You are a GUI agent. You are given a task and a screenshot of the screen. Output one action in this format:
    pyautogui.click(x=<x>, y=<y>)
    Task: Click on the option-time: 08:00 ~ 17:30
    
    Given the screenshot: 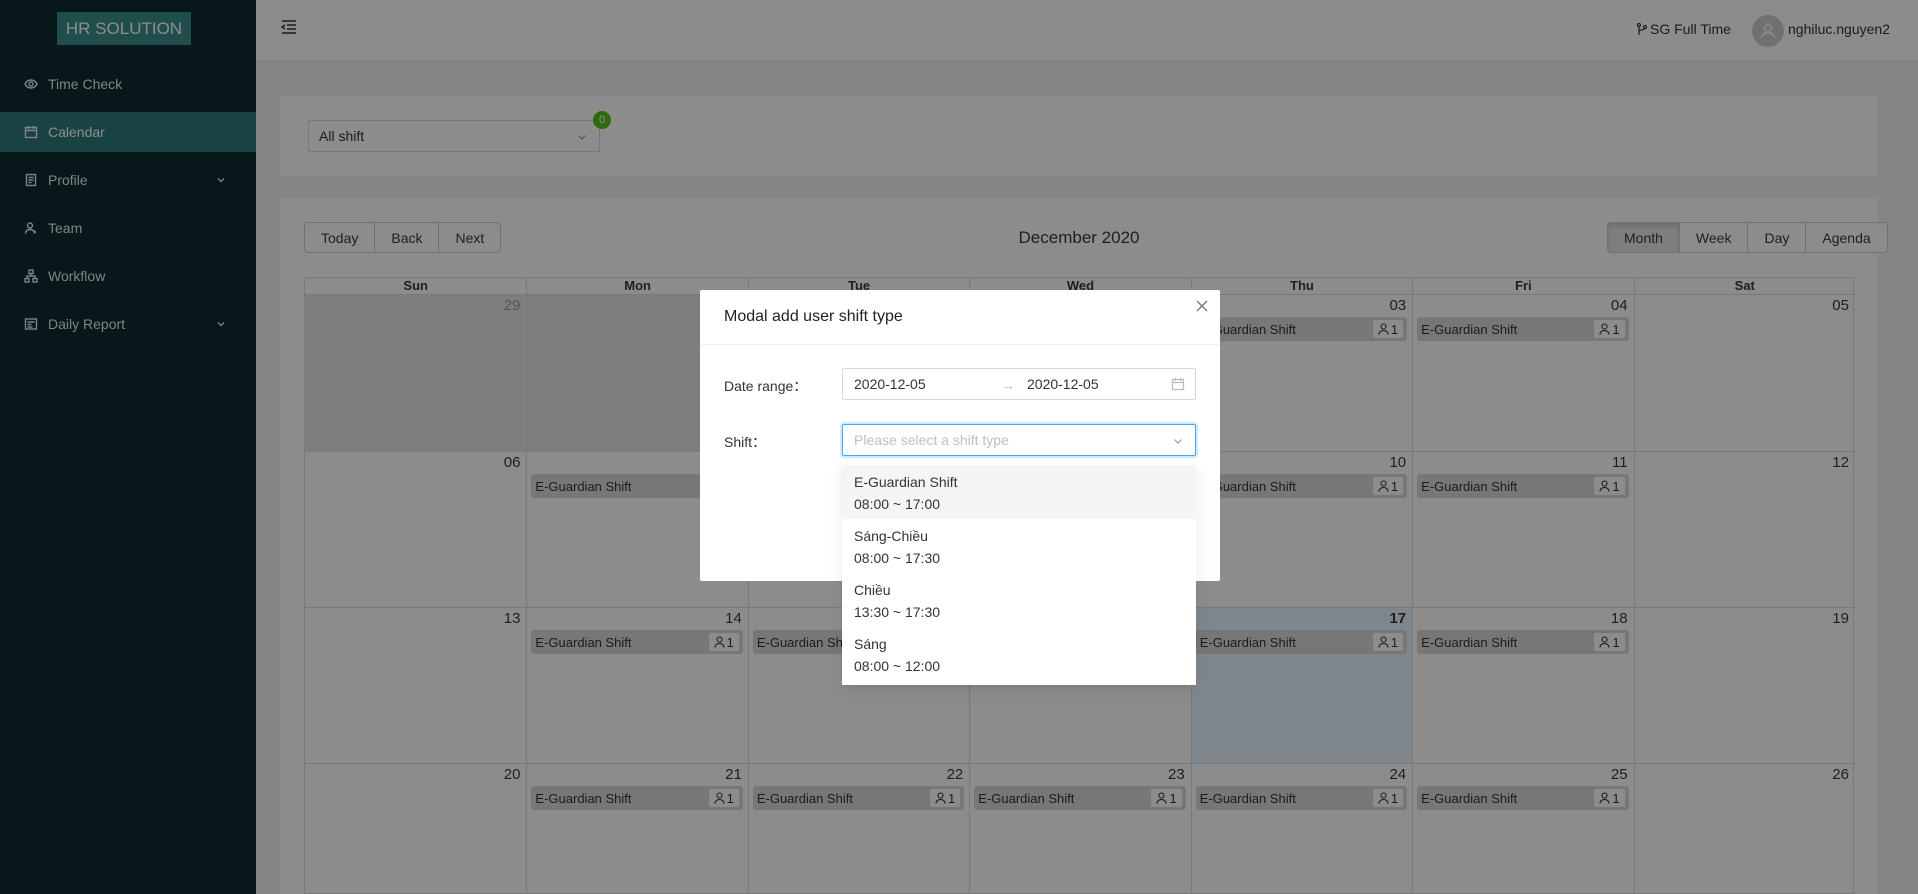 What is the action you would take?
    pyautogui.click(x=897, y=558)
    